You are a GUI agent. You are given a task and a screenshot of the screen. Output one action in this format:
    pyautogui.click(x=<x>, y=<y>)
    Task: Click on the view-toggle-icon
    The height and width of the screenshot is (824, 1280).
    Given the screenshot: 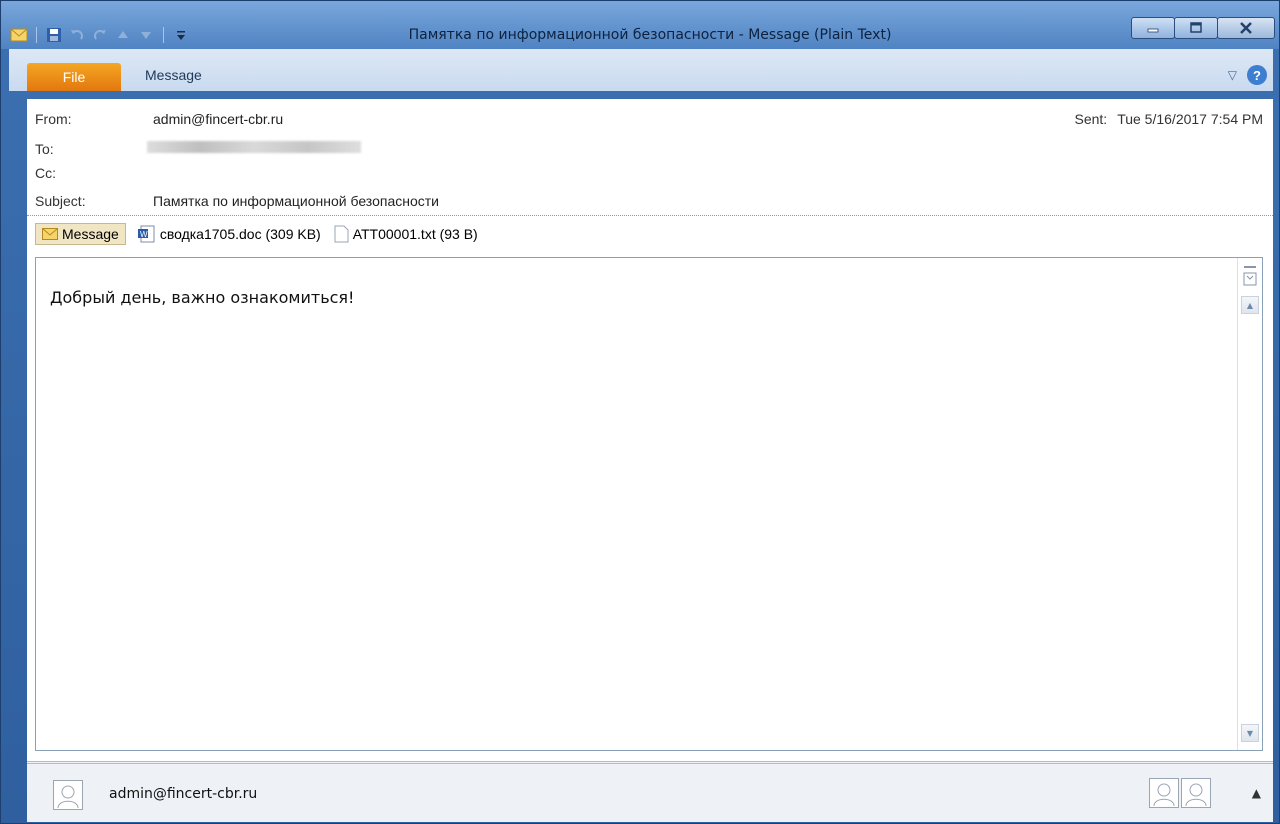 What is the action you would take?
    pyautogui.click(x=1250, y=277)
    